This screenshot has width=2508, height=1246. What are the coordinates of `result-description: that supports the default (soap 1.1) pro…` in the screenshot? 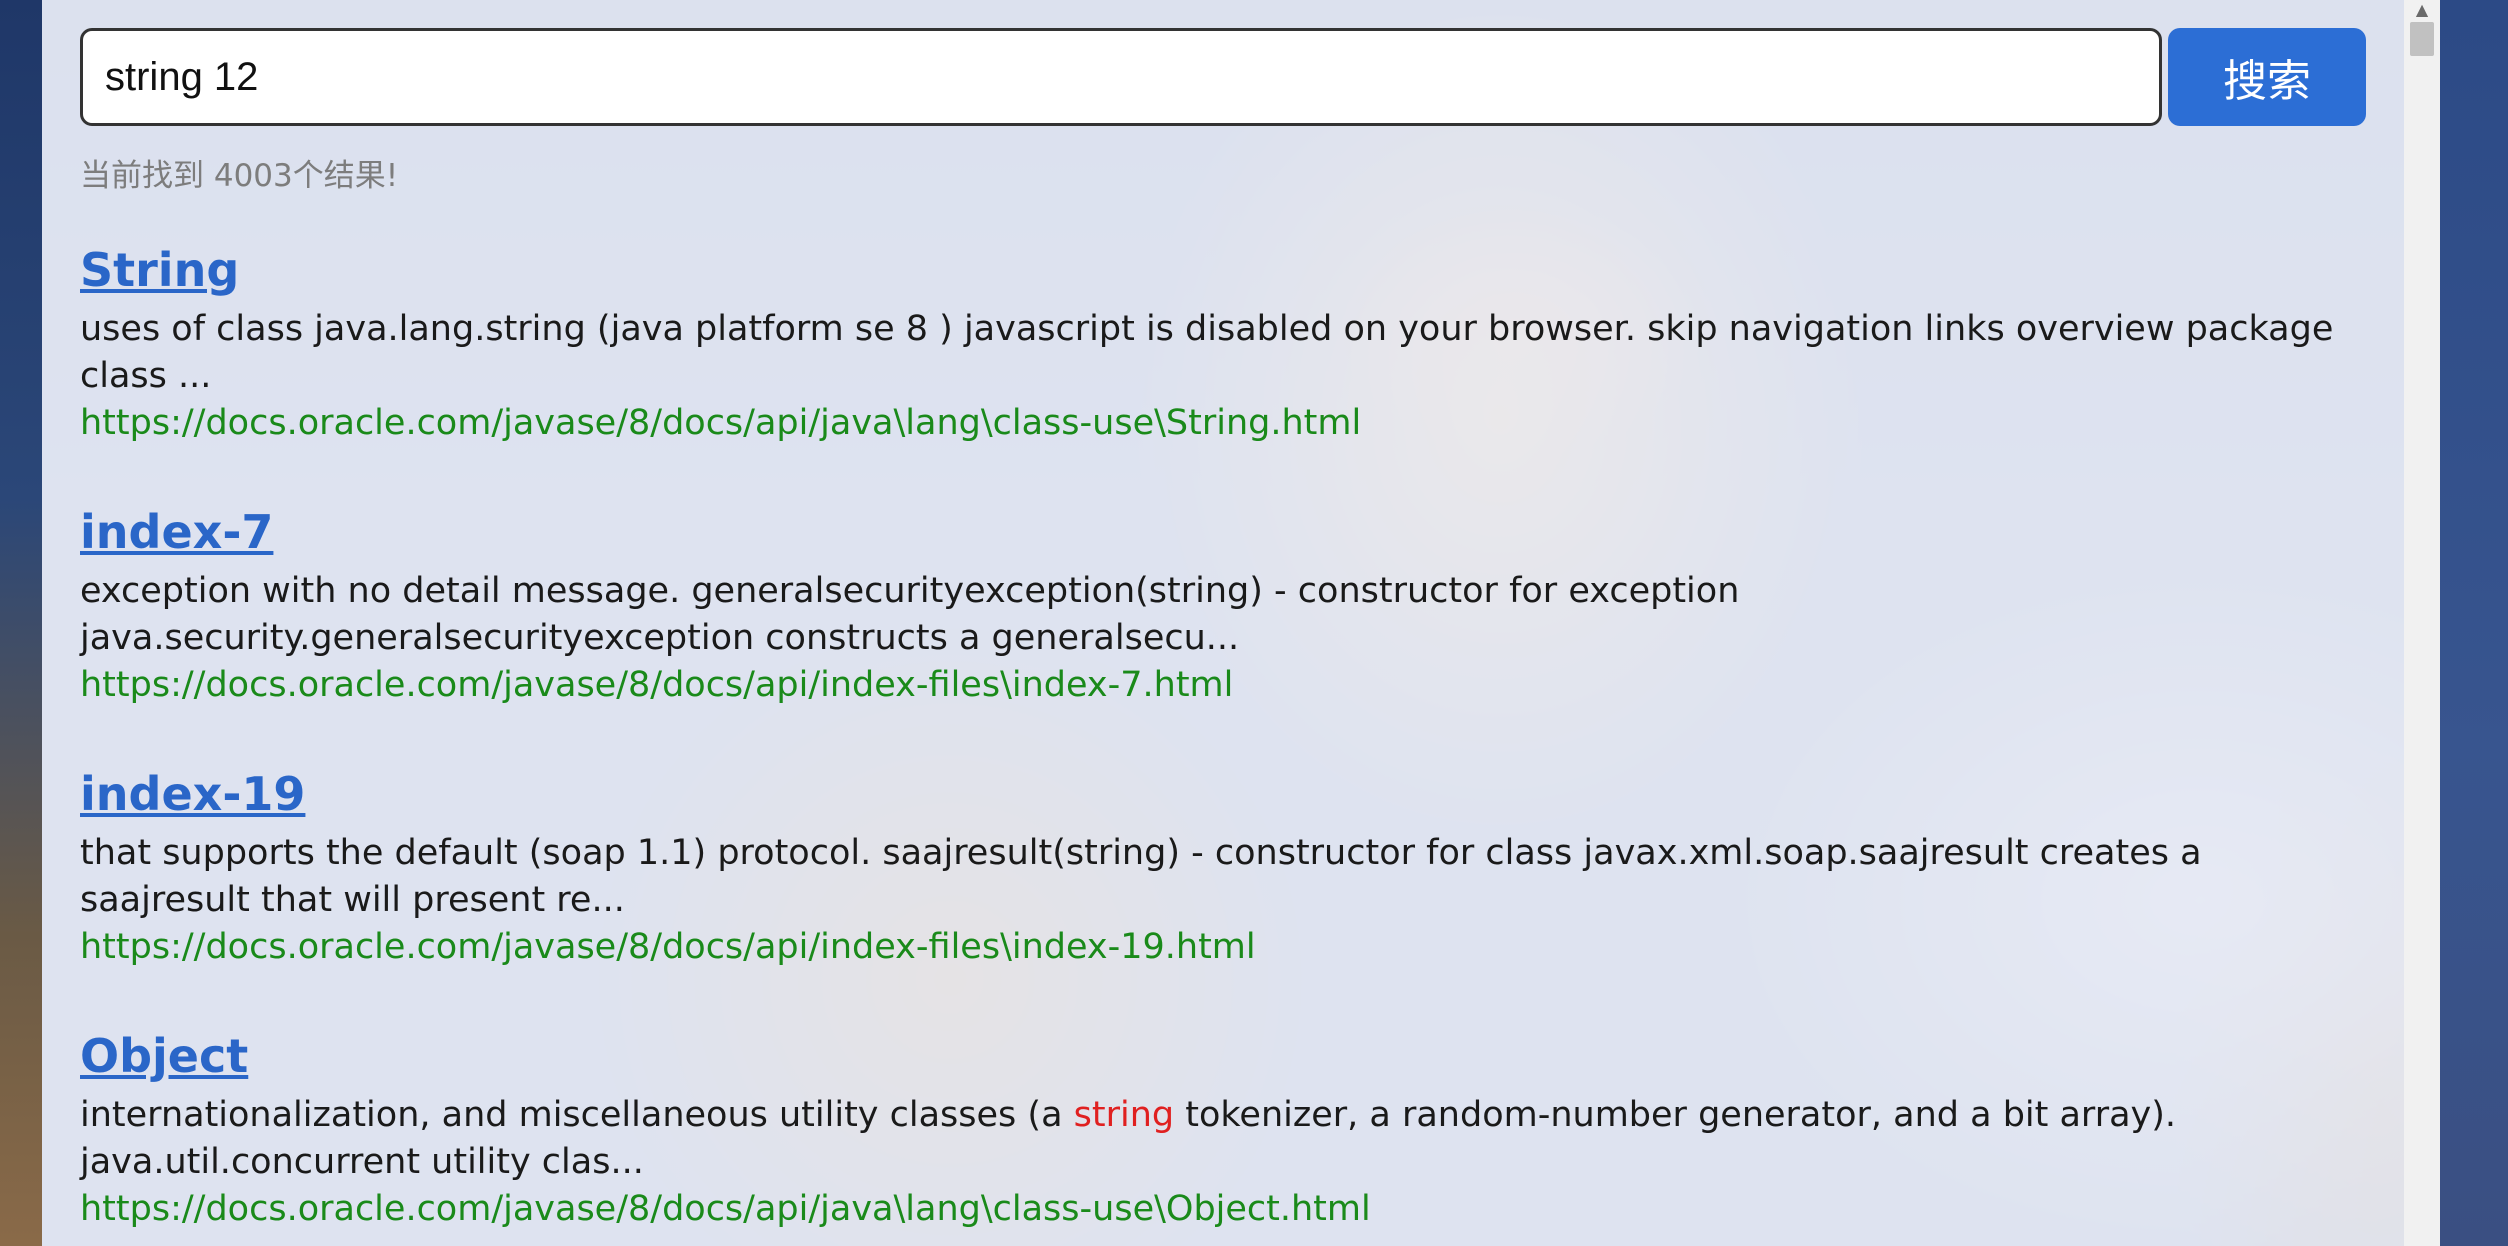 It's located at (1225, 877).